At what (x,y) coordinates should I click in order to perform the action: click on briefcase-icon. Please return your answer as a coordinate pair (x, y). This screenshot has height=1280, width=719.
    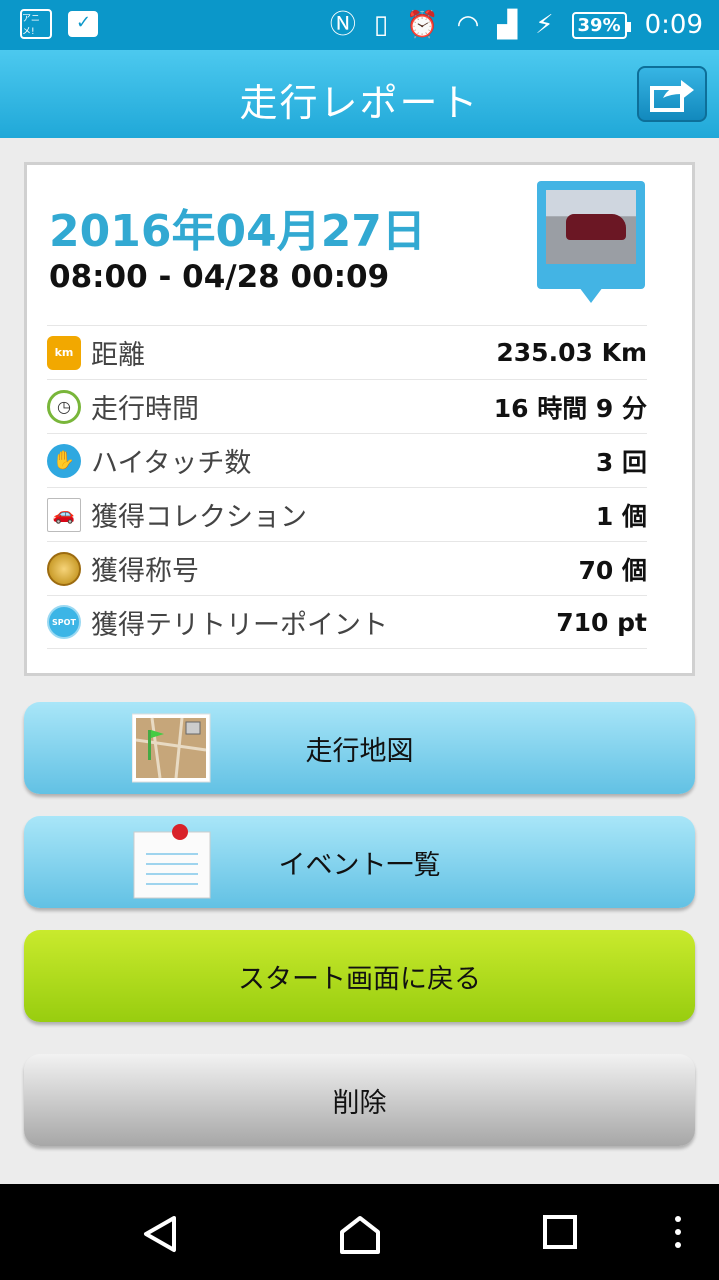
    Looking at the image, I should click on (83, 24).